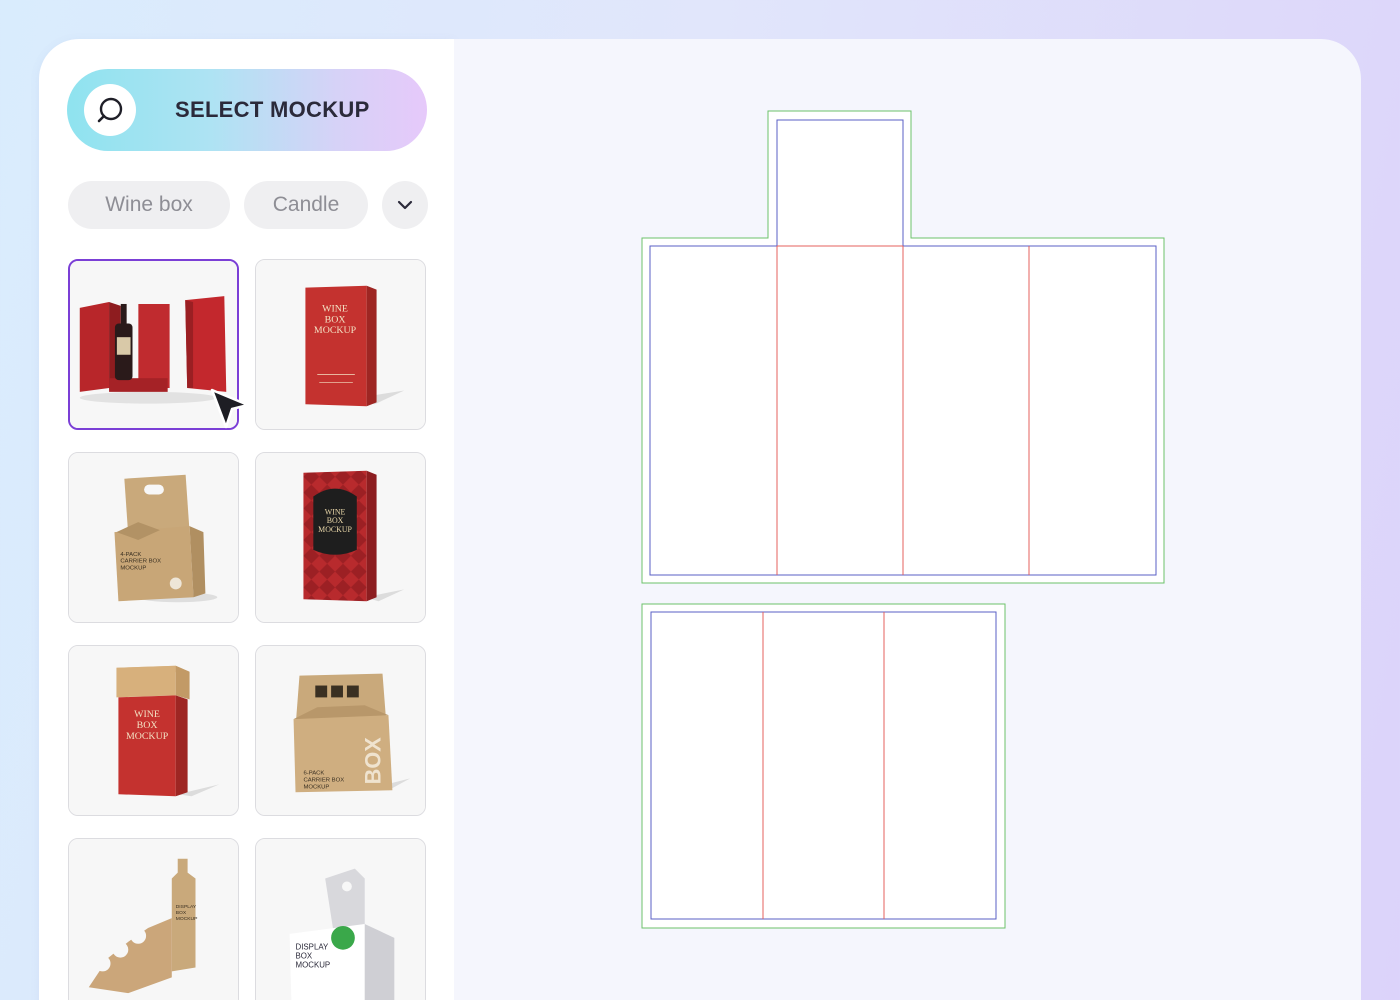  What do you see at coordinates (823, 766) in the screenshot?
I see `lower-bleed-outline` at bounding box center [823, 766].